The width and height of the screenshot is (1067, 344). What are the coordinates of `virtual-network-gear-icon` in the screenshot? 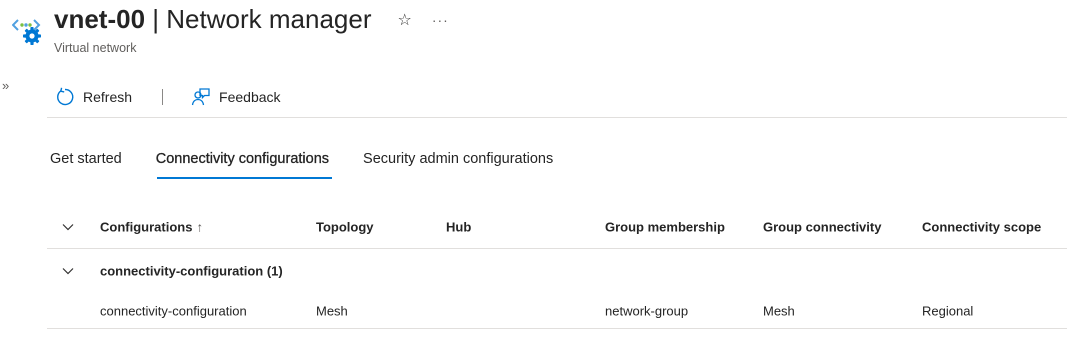 It's located at (28, 28).